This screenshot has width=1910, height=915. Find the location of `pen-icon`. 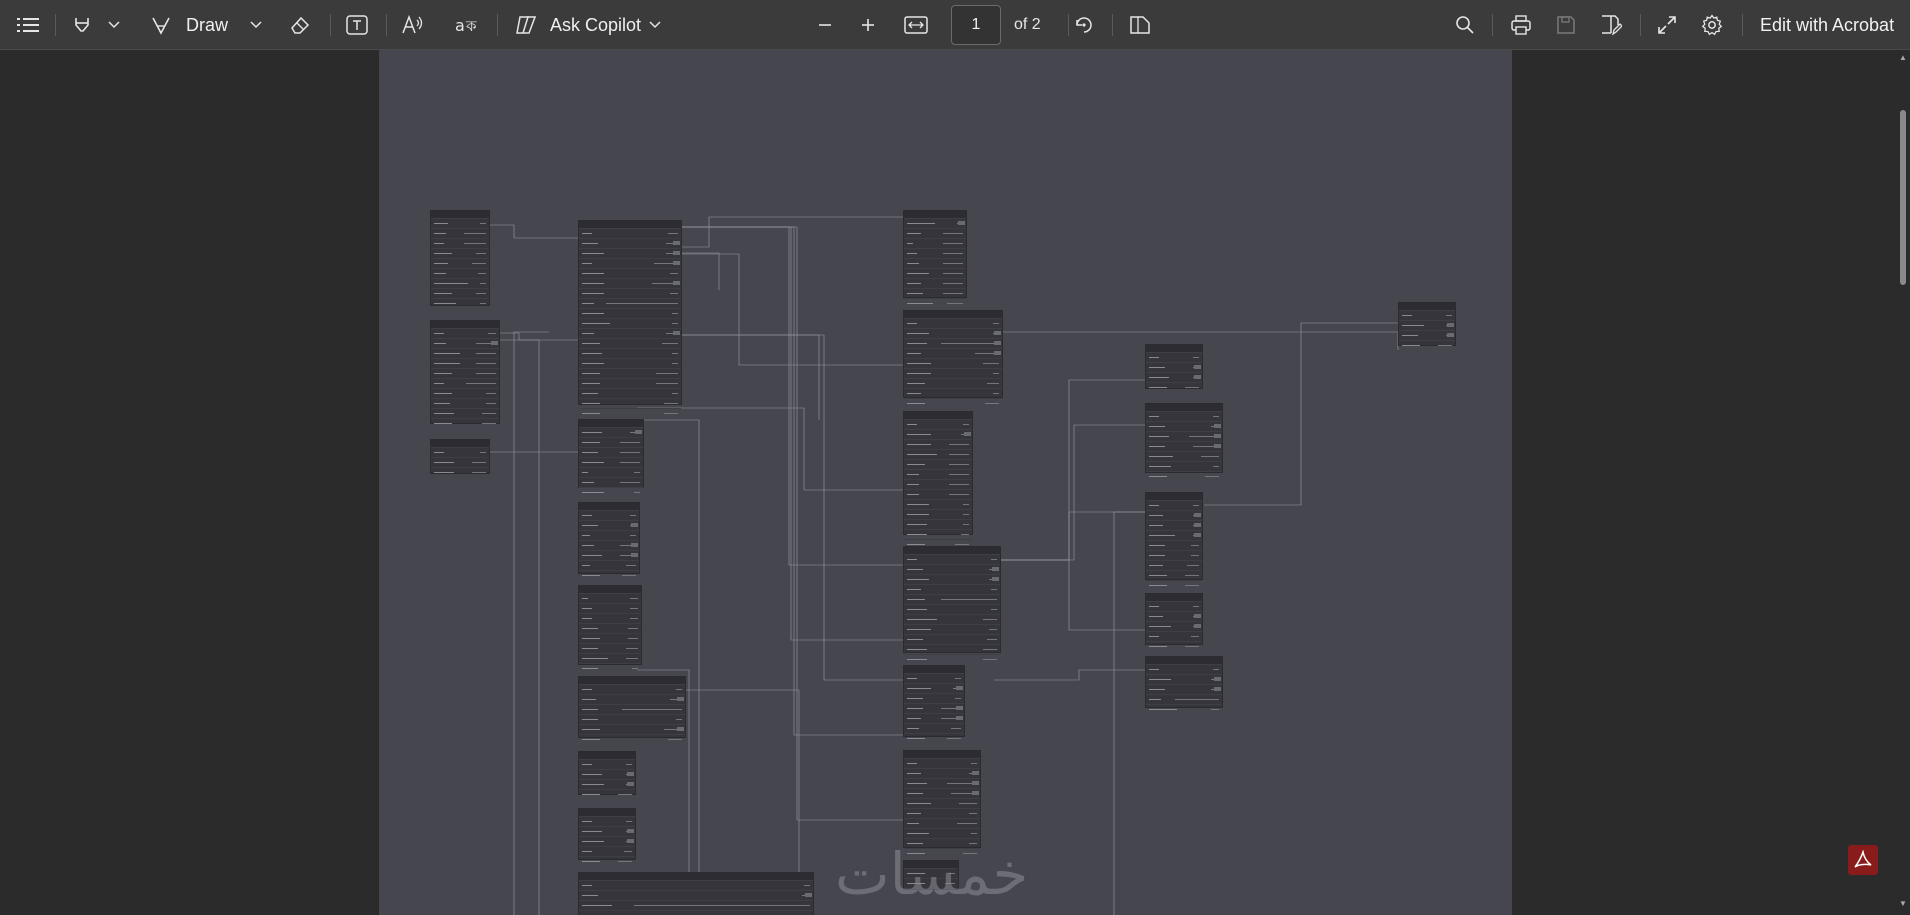

pen-icon is located at coordinates (161, 26).